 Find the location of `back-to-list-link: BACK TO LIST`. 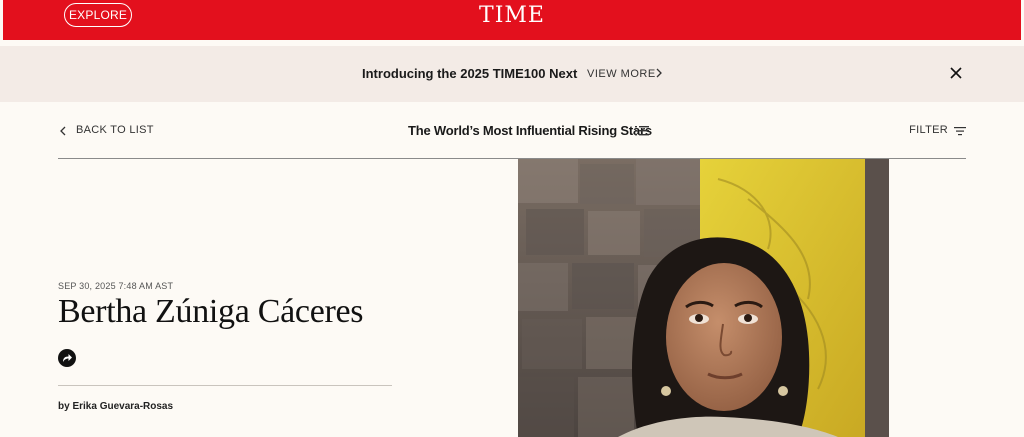

back-to-list-link: BACK TO LIST is located at coordinates (115, 130).